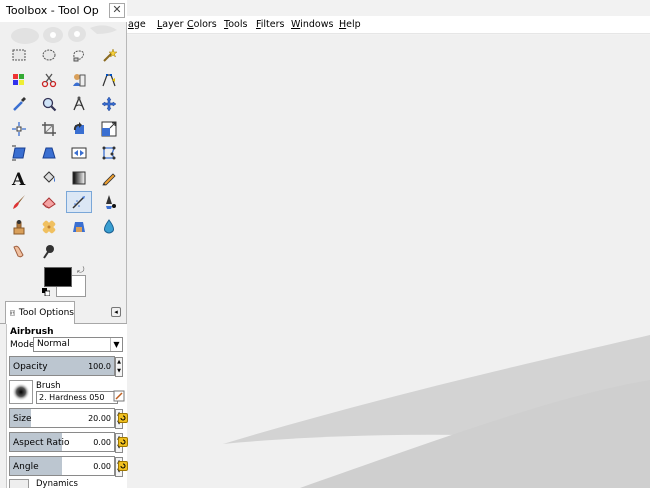 This screenshot has width=650, height=488. I want to click on menu-colors: Colors, so click(202, 24).